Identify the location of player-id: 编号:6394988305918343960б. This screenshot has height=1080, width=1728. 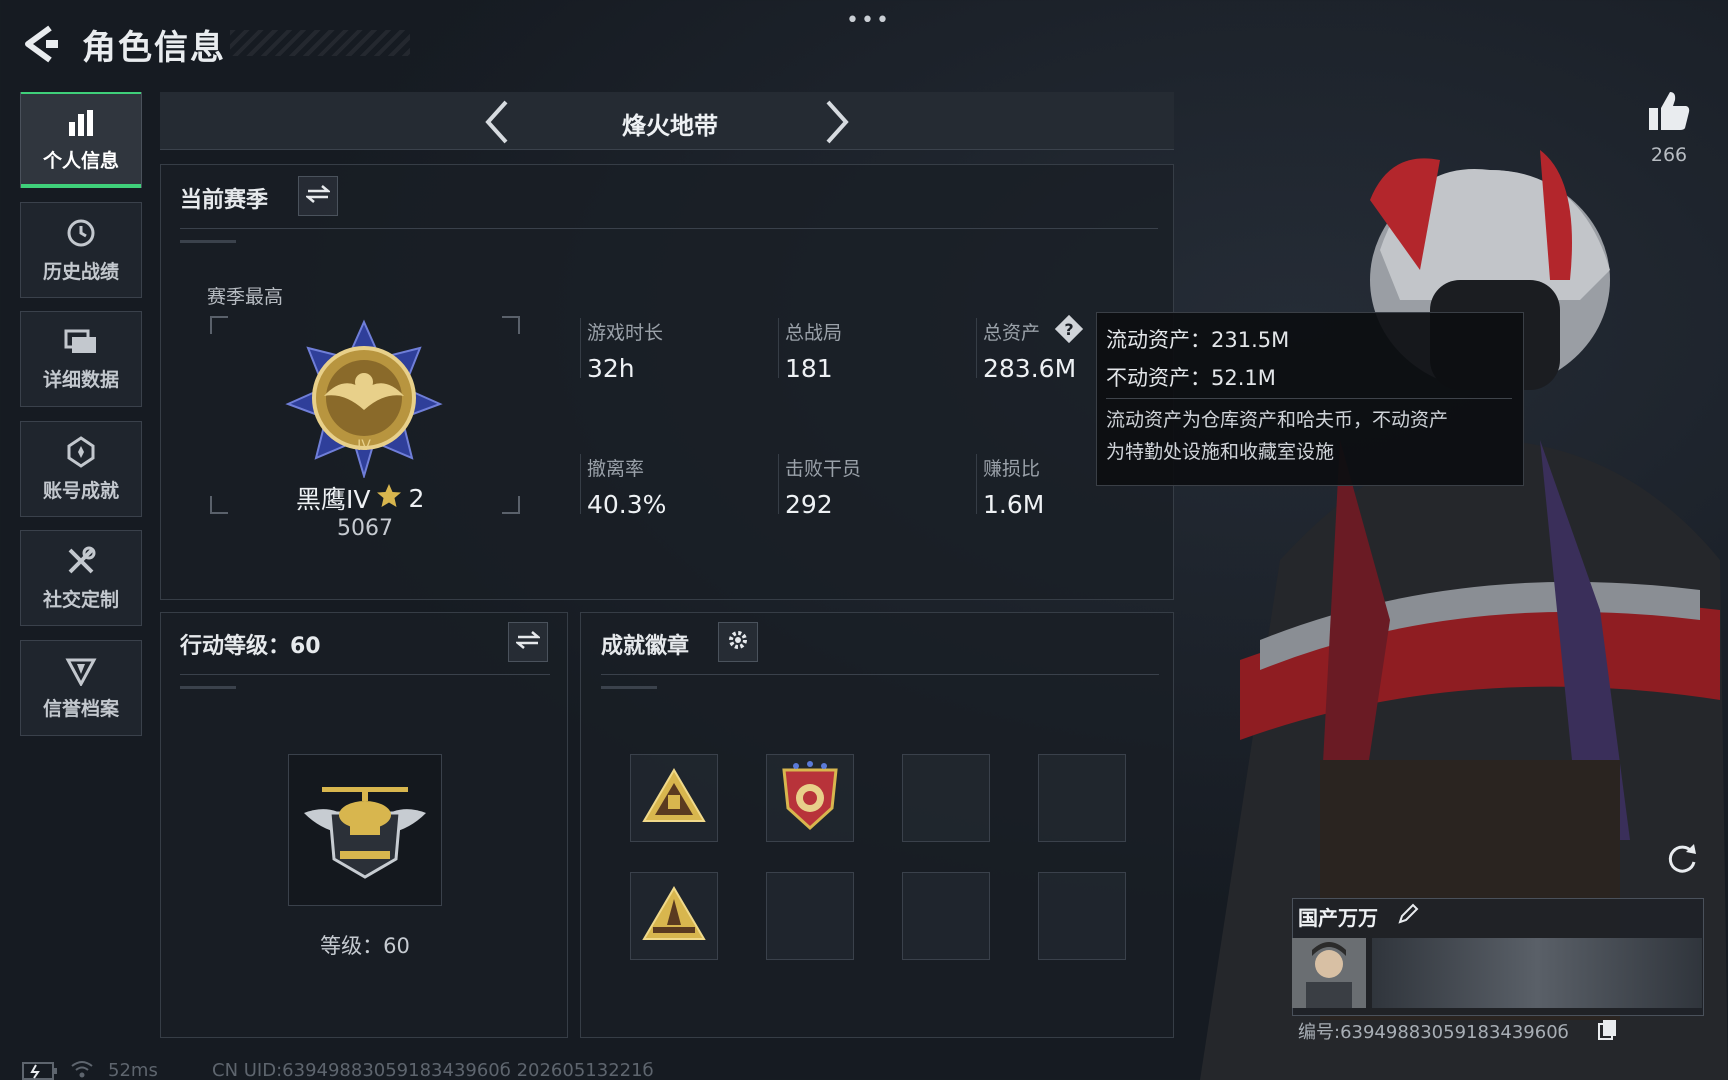
(1433, 1032).